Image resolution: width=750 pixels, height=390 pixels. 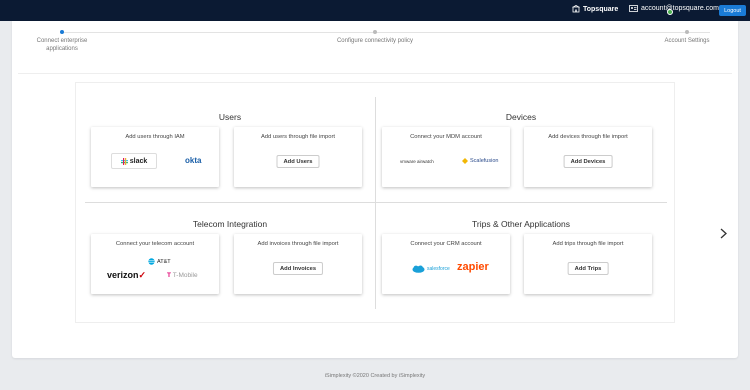 I want to click on scalefusion-label: Scalefusion, so click(x=484, y=161).